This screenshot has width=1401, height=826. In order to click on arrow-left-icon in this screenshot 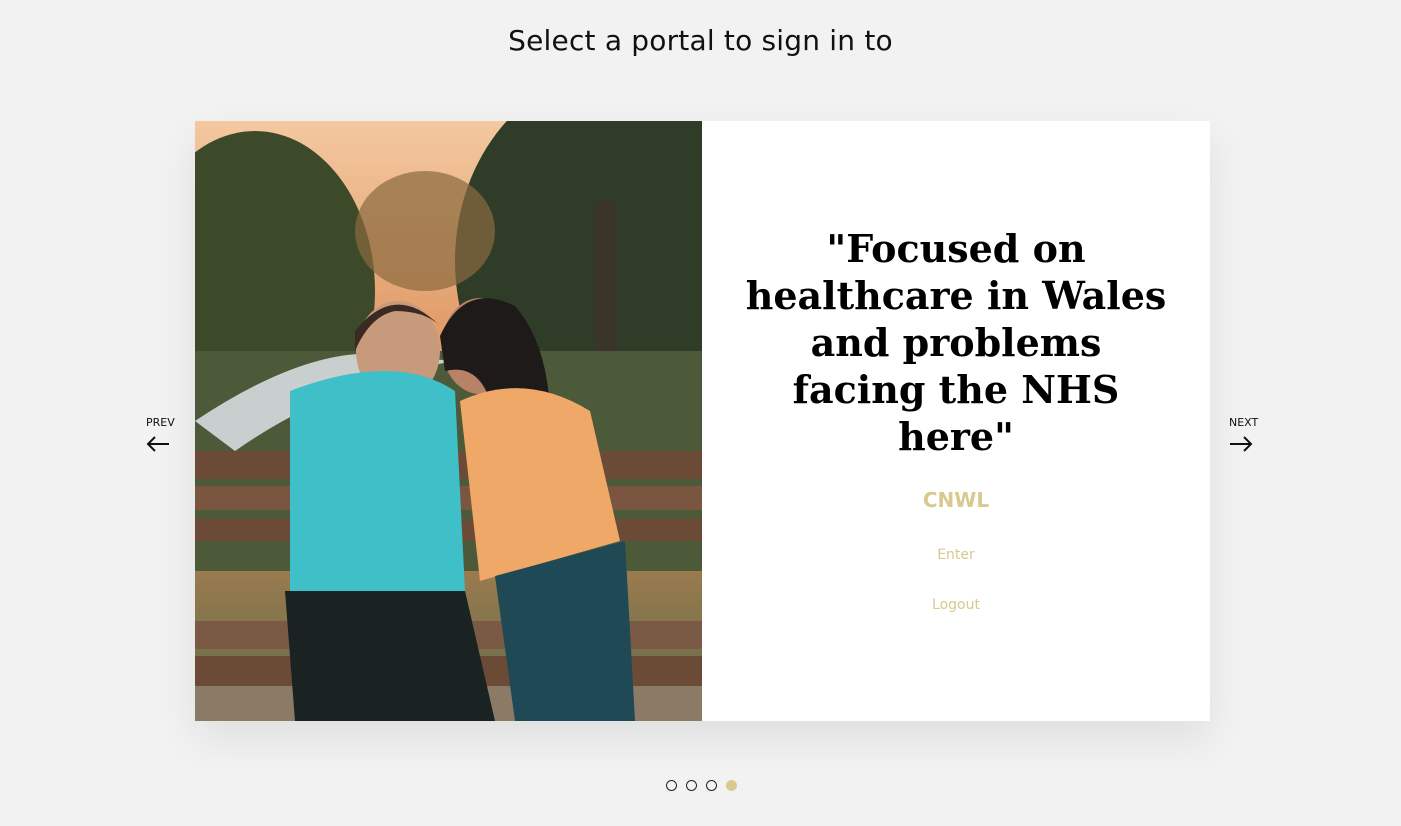, I will do `click(157, 444)`.